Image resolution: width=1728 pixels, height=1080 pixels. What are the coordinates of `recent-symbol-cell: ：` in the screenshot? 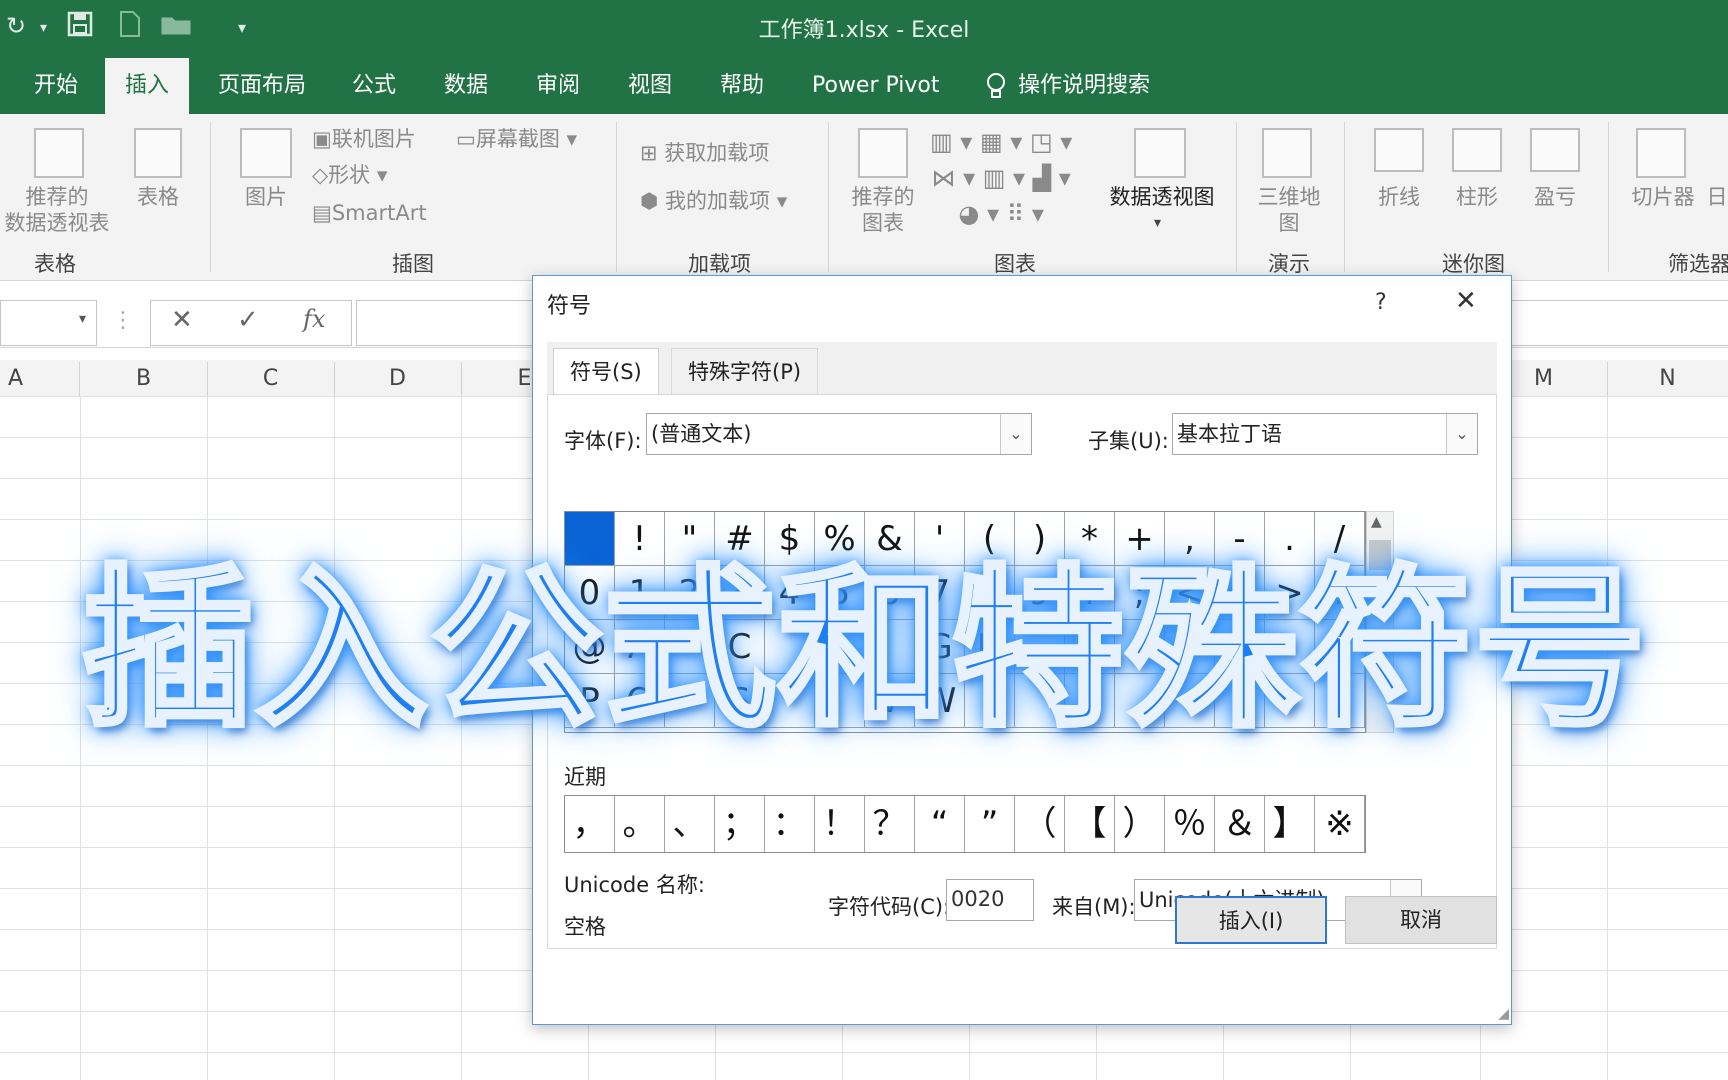 It's located at (790, 824).